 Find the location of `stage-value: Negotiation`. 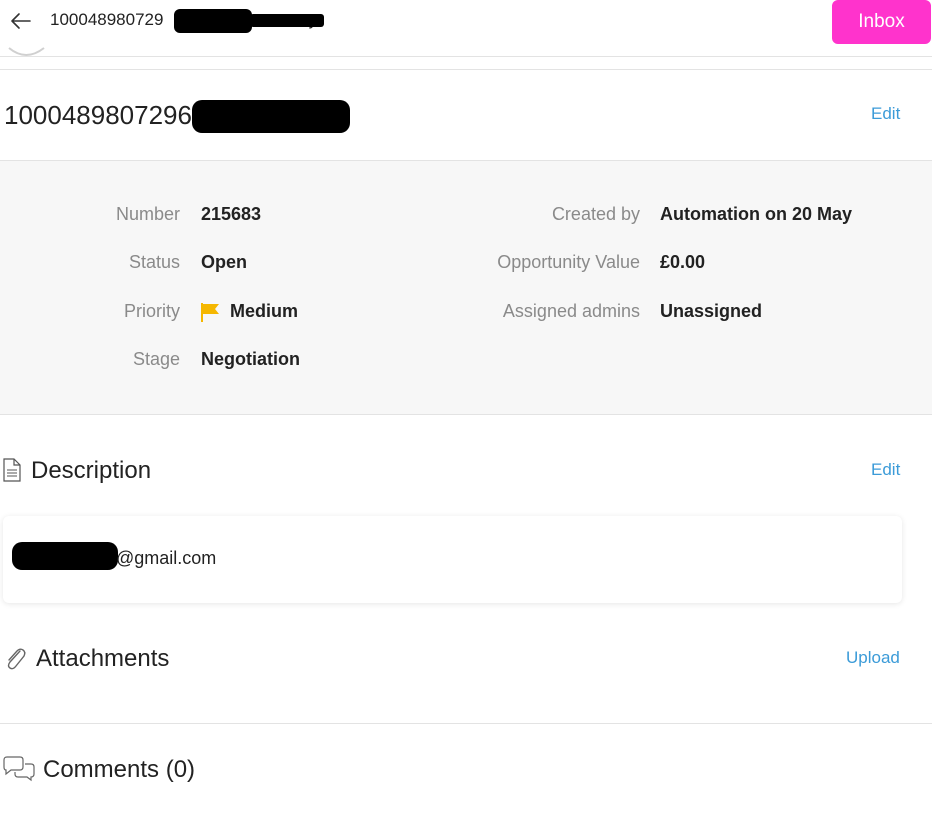

stage-value: Negotiation is located at coordinates (250, 359).